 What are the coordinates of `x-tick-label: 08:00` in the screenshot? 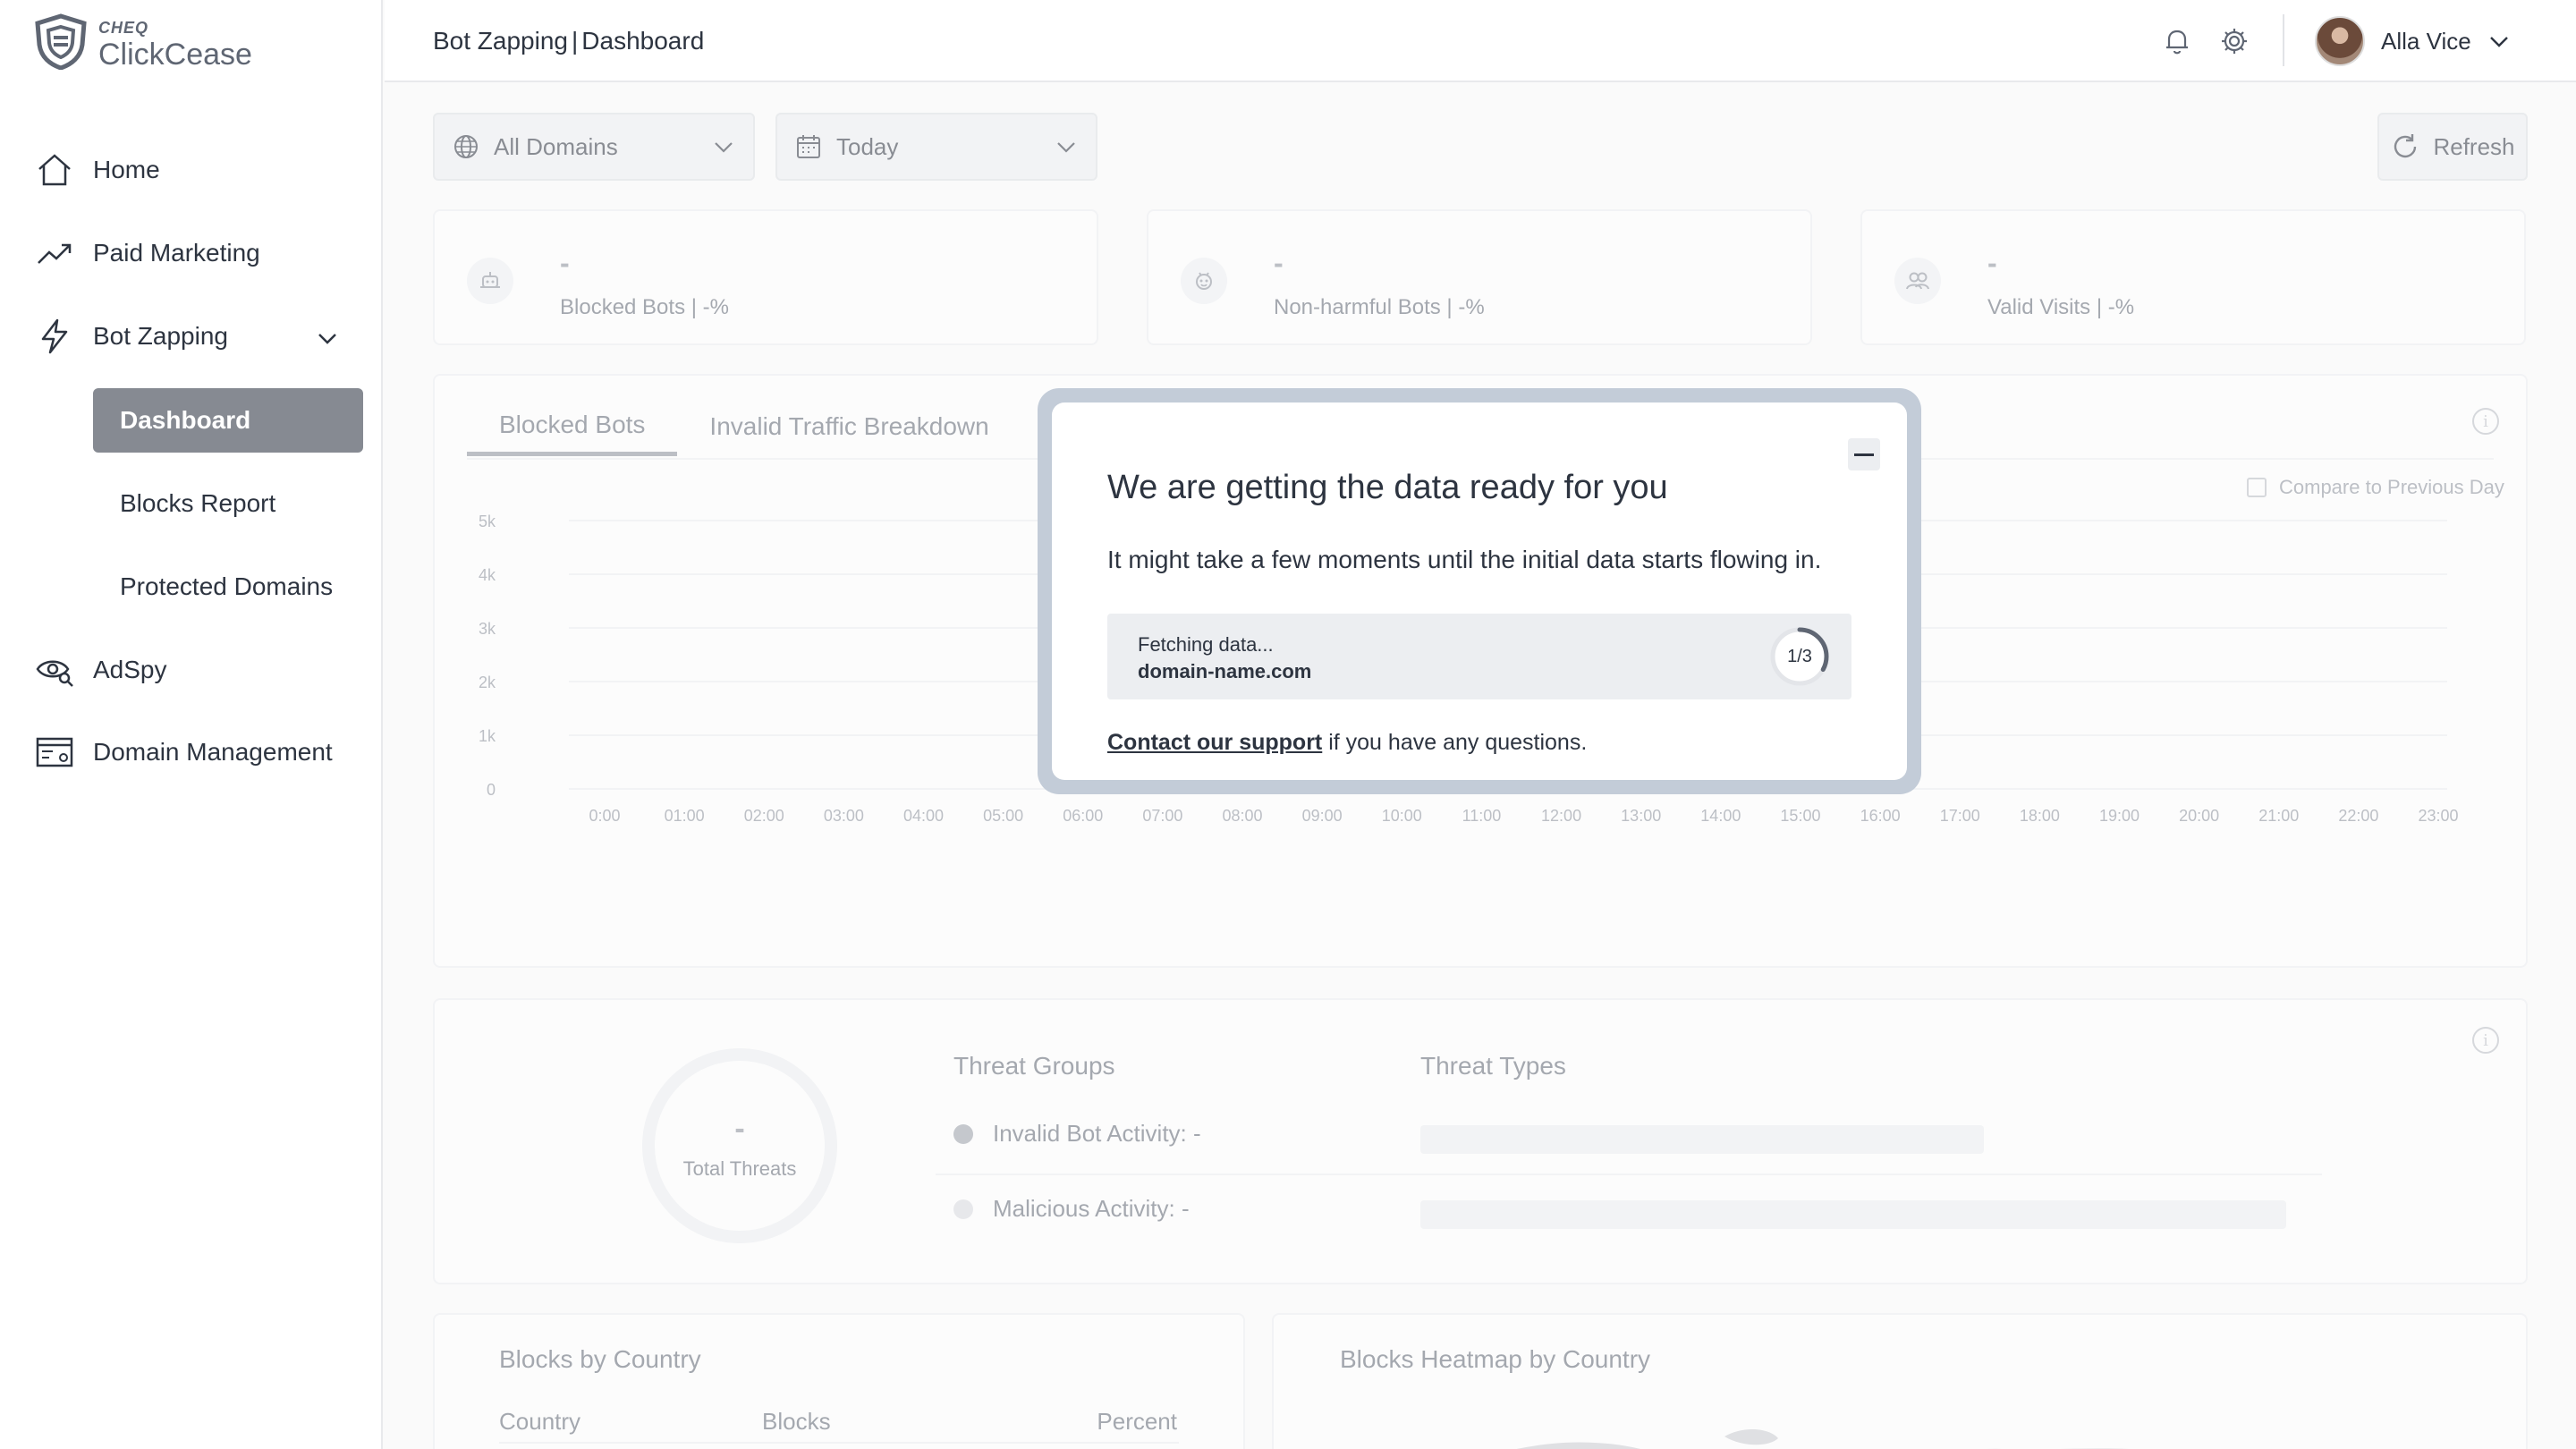 It's located at (1243, 816).